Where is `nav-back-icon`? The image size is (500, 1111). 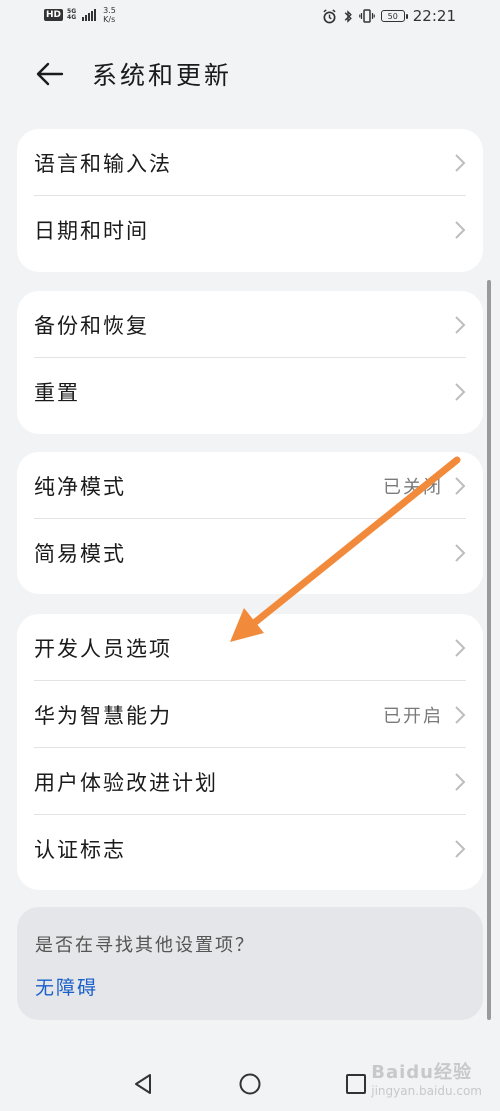
nav-back-icon is located at coordinates (143, 1084).